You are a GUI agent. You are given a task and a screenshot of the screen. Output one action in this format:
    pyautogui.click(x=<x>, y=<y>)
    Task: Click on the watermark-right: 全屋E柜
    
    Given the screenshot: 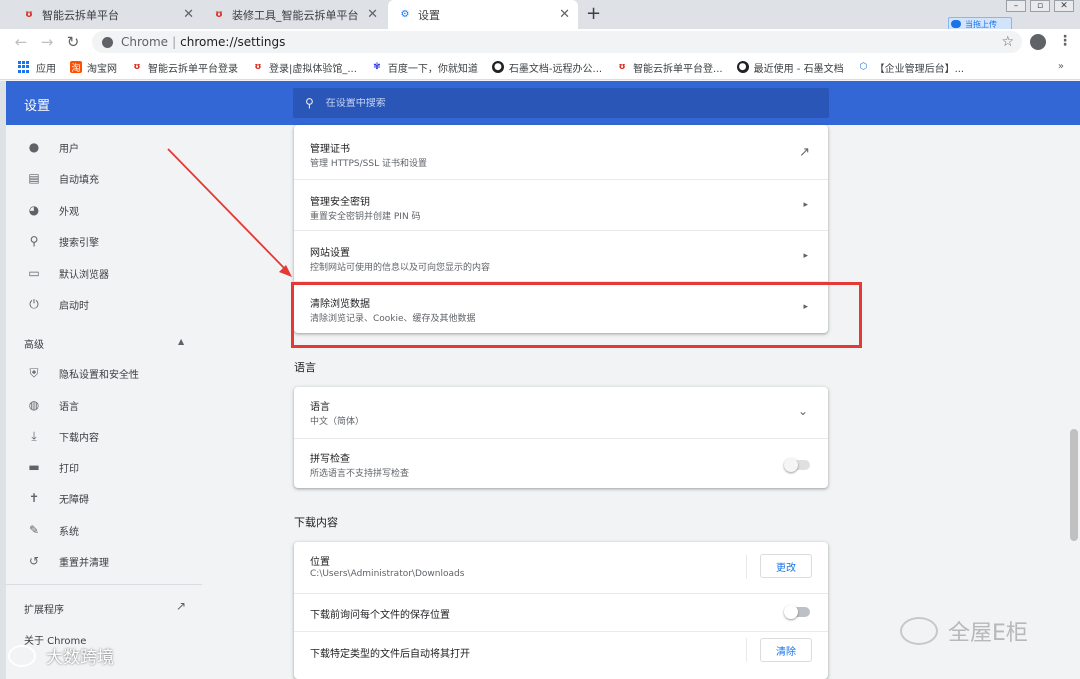 What is the action you would take?
    pyautogui.click(x=964, y=631)
    